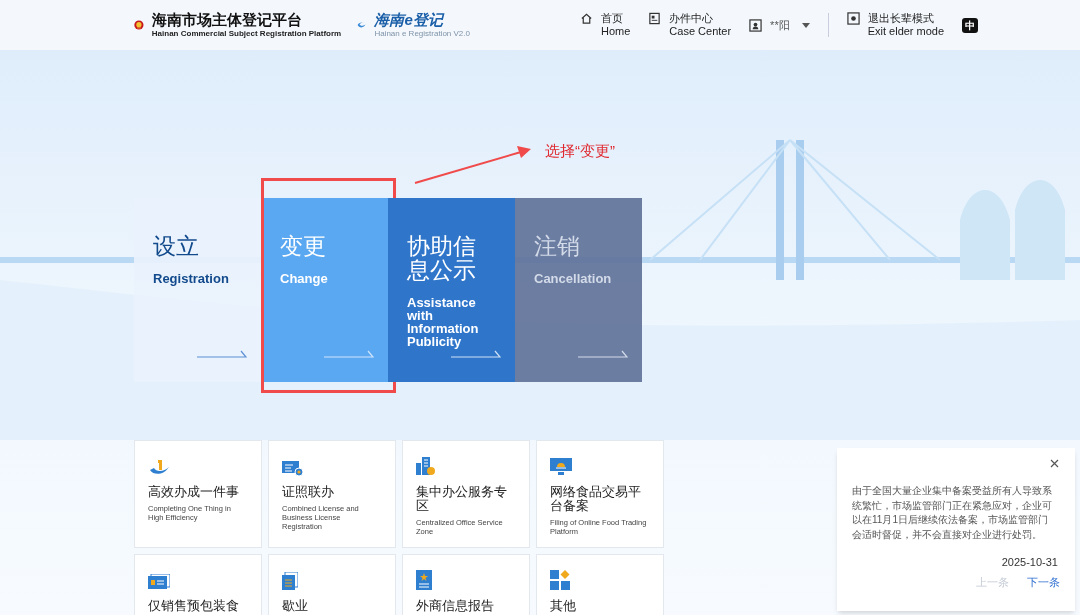  What do you see at coordinates (293, 468) in the screenshot?
I see `card-badge-icon` at bounding box center [293, 468].